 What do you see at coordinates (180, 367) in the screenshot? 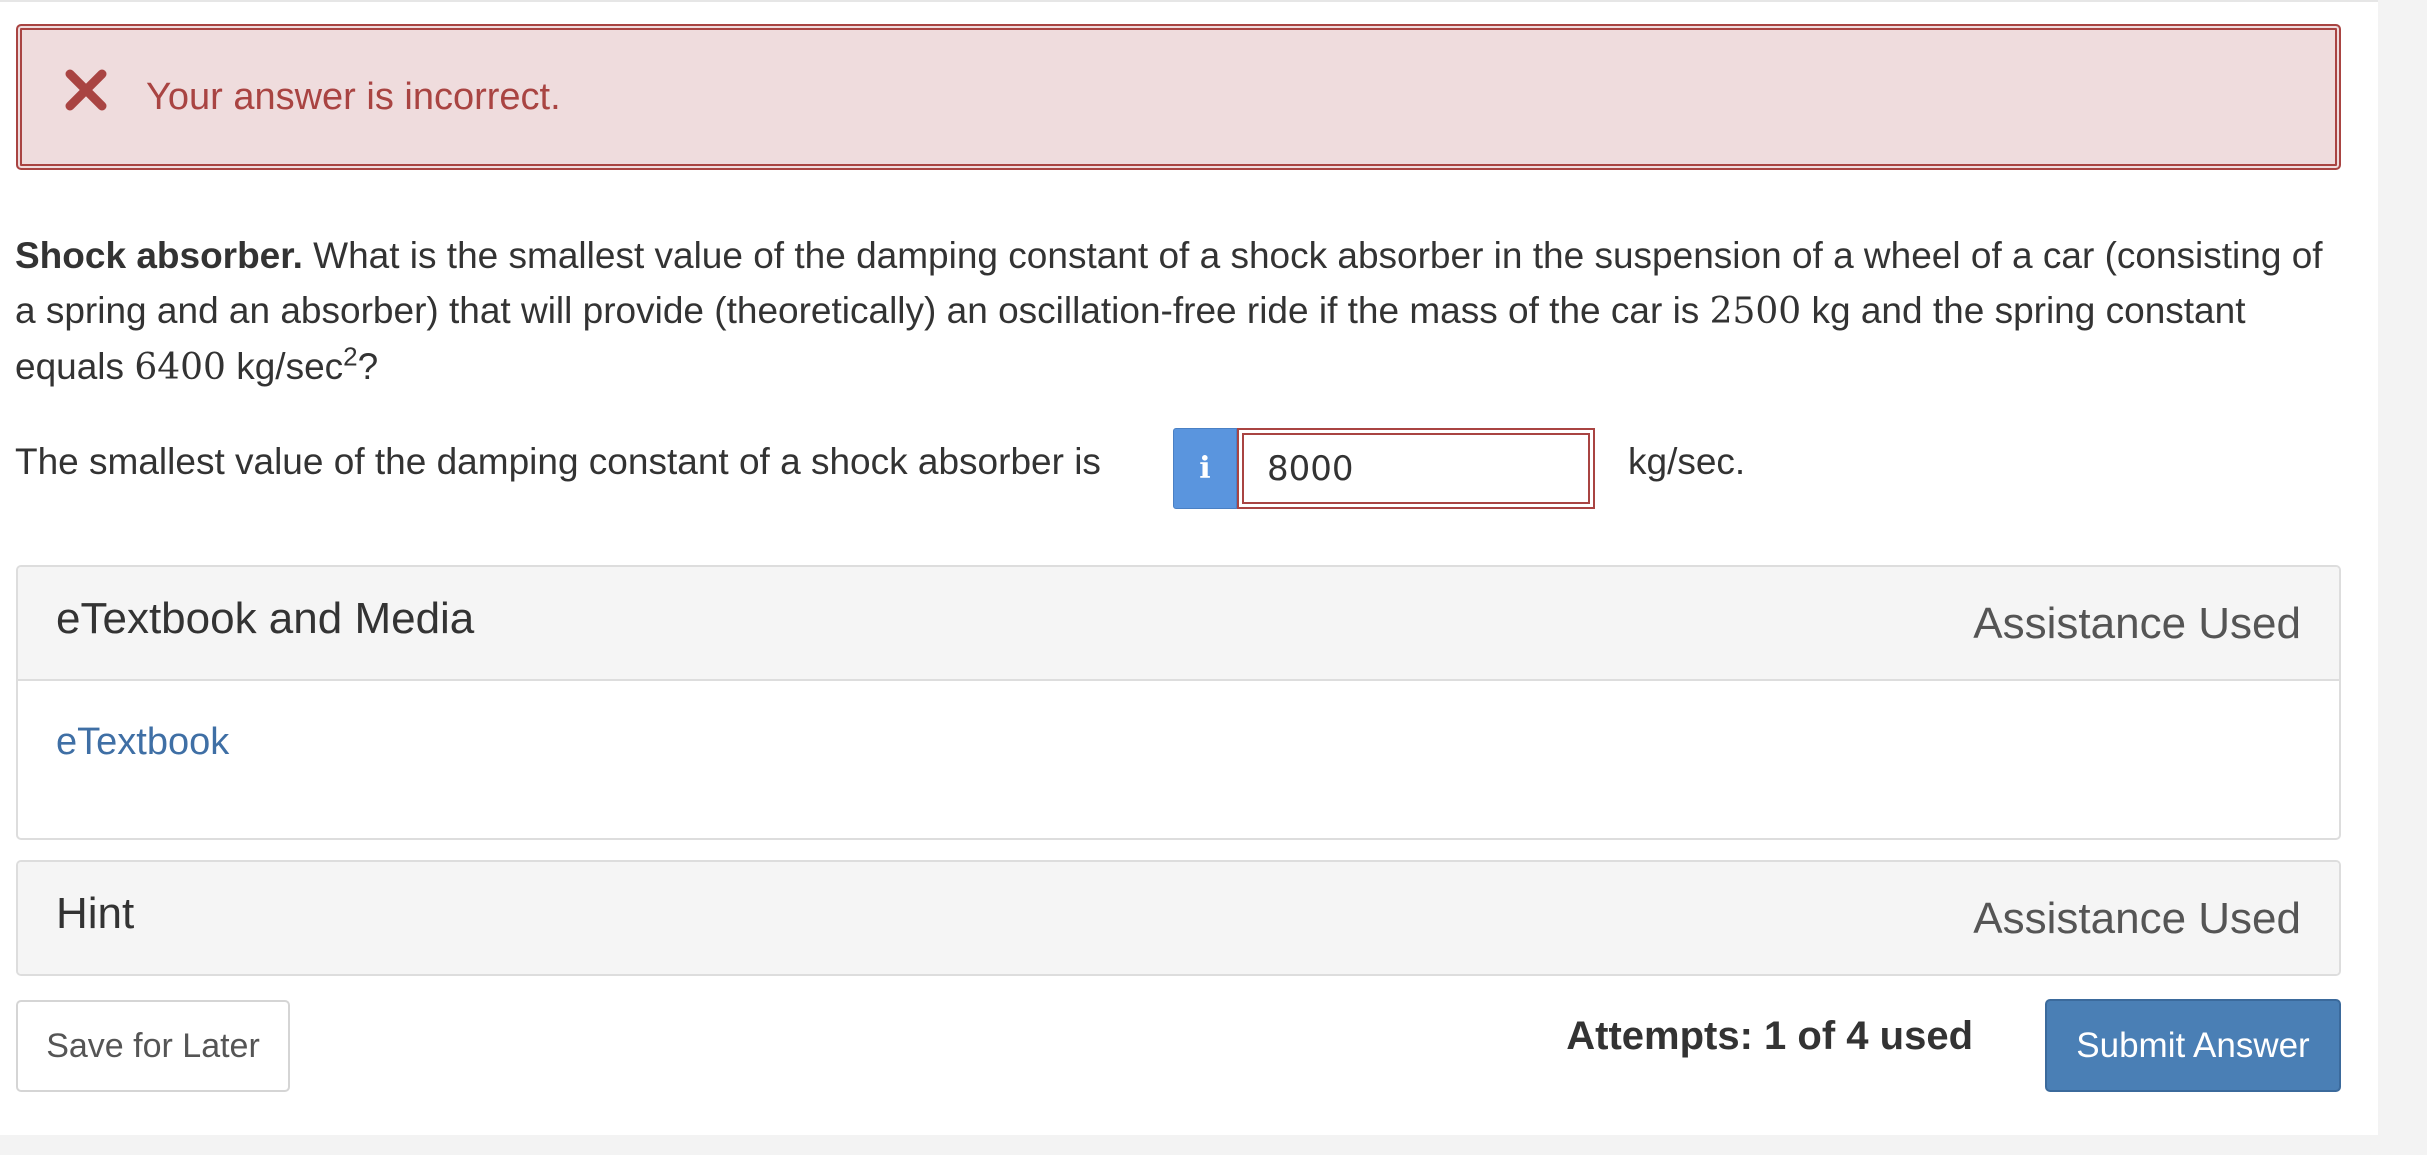
I see `spring-constant-value: 6400` at bounding box center [180, 367].